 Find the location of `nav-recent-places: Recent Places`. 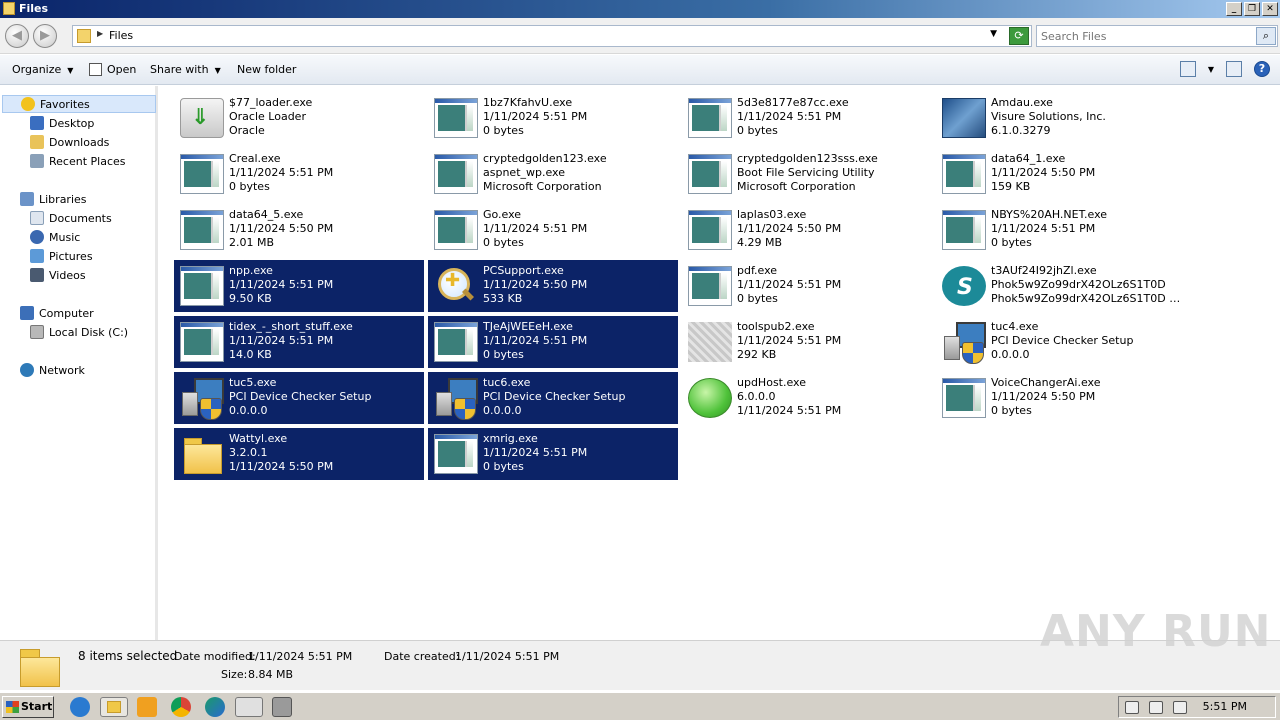

nav-recent-places: Recent Places is located at coordinates (78, 162).